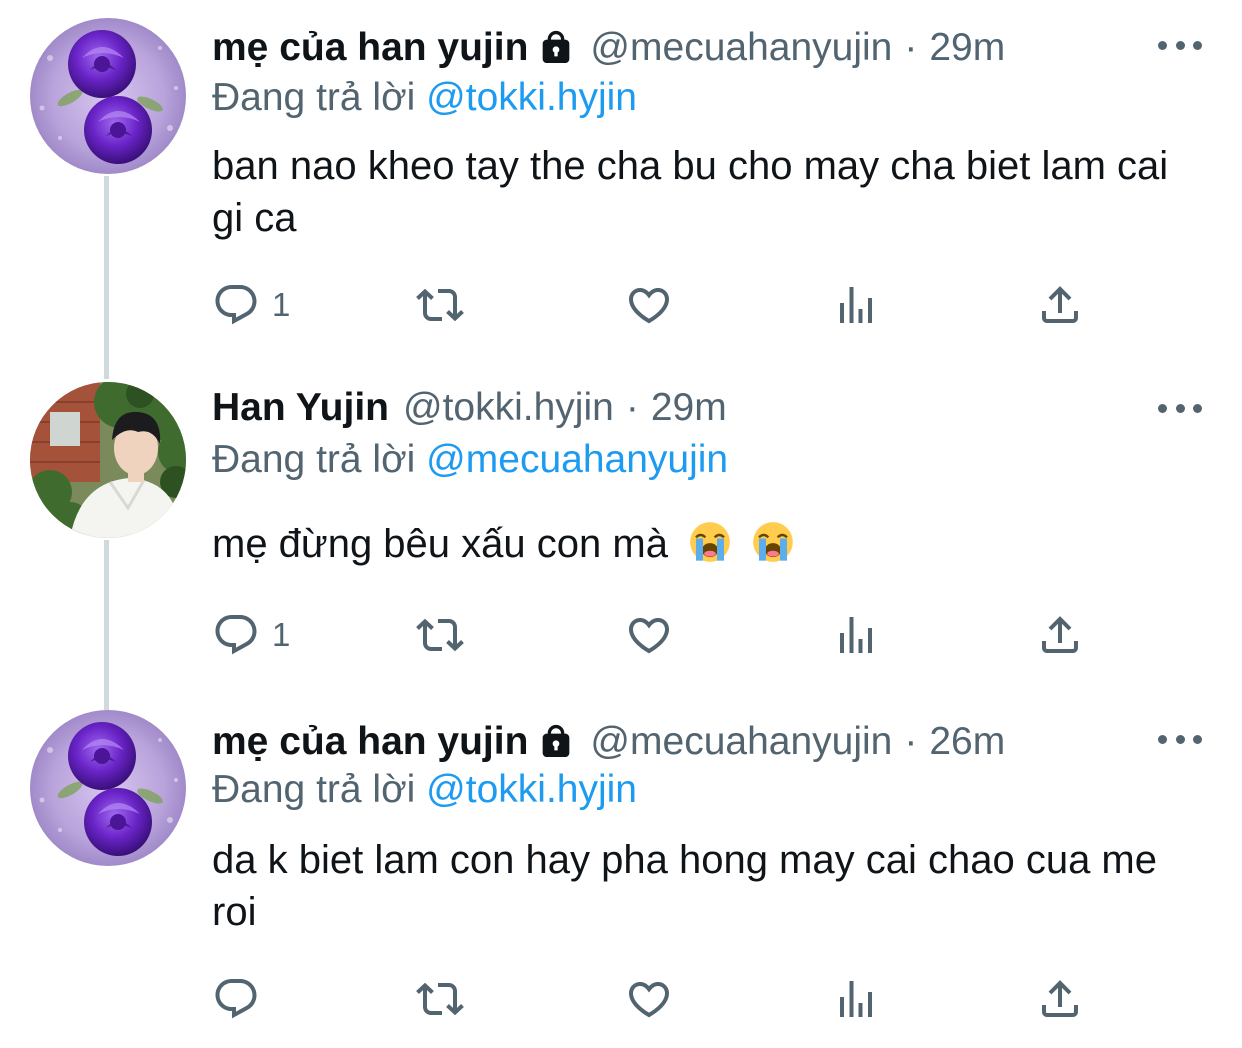 The height and width of the screenshot is (1048, 1242). Describe the element at coordinates (577, 459) in the screenshot. I see `reply-to-mention: @mecuahanyujin` at that location.